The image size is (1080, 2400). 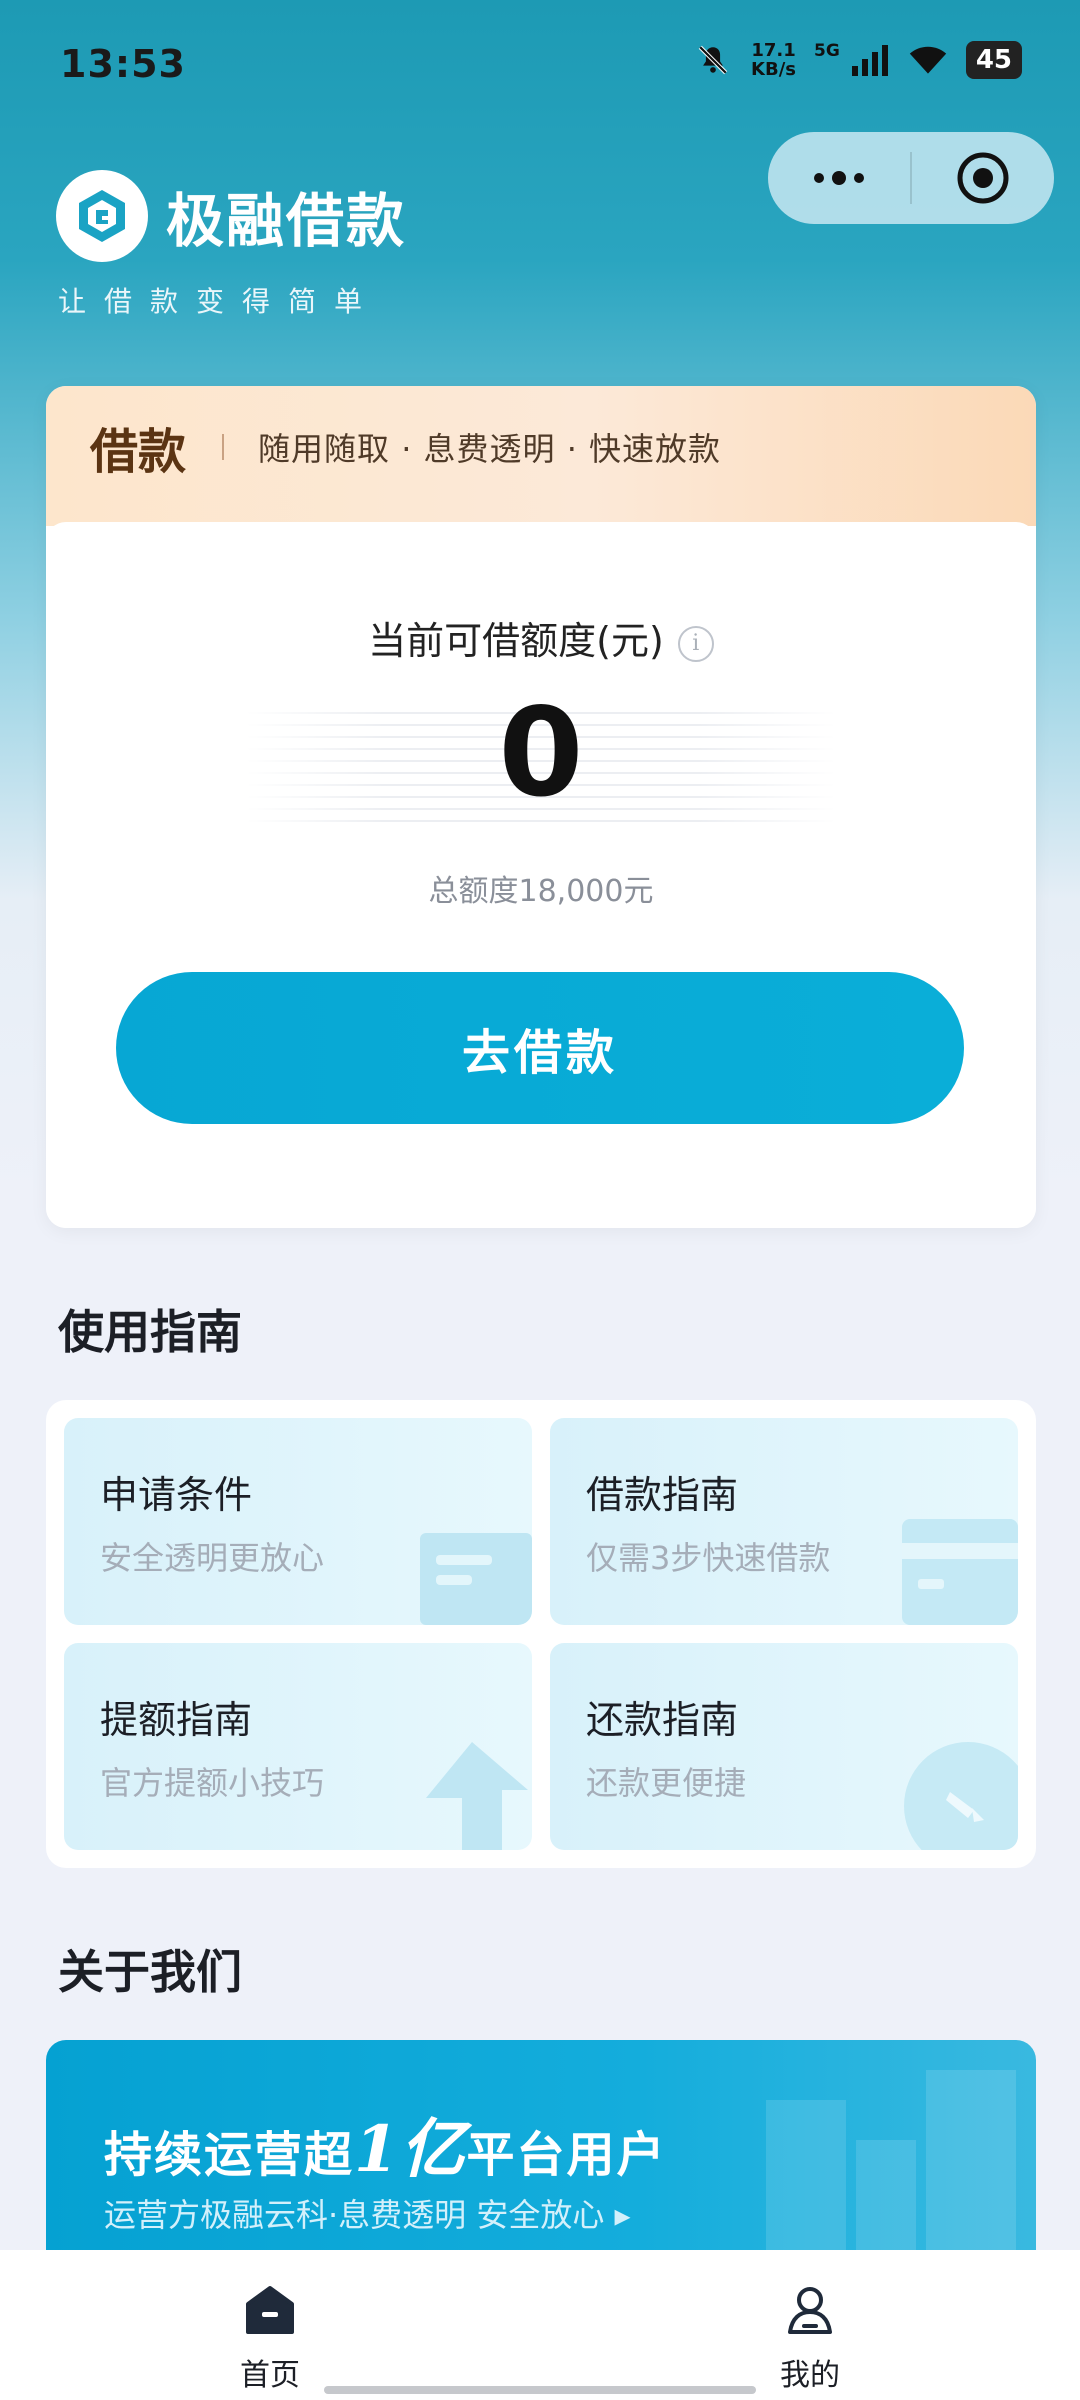 I want to click on loan-features: 随用随取 · 息费透明 · 快速放款, so click(x=490, y=449).